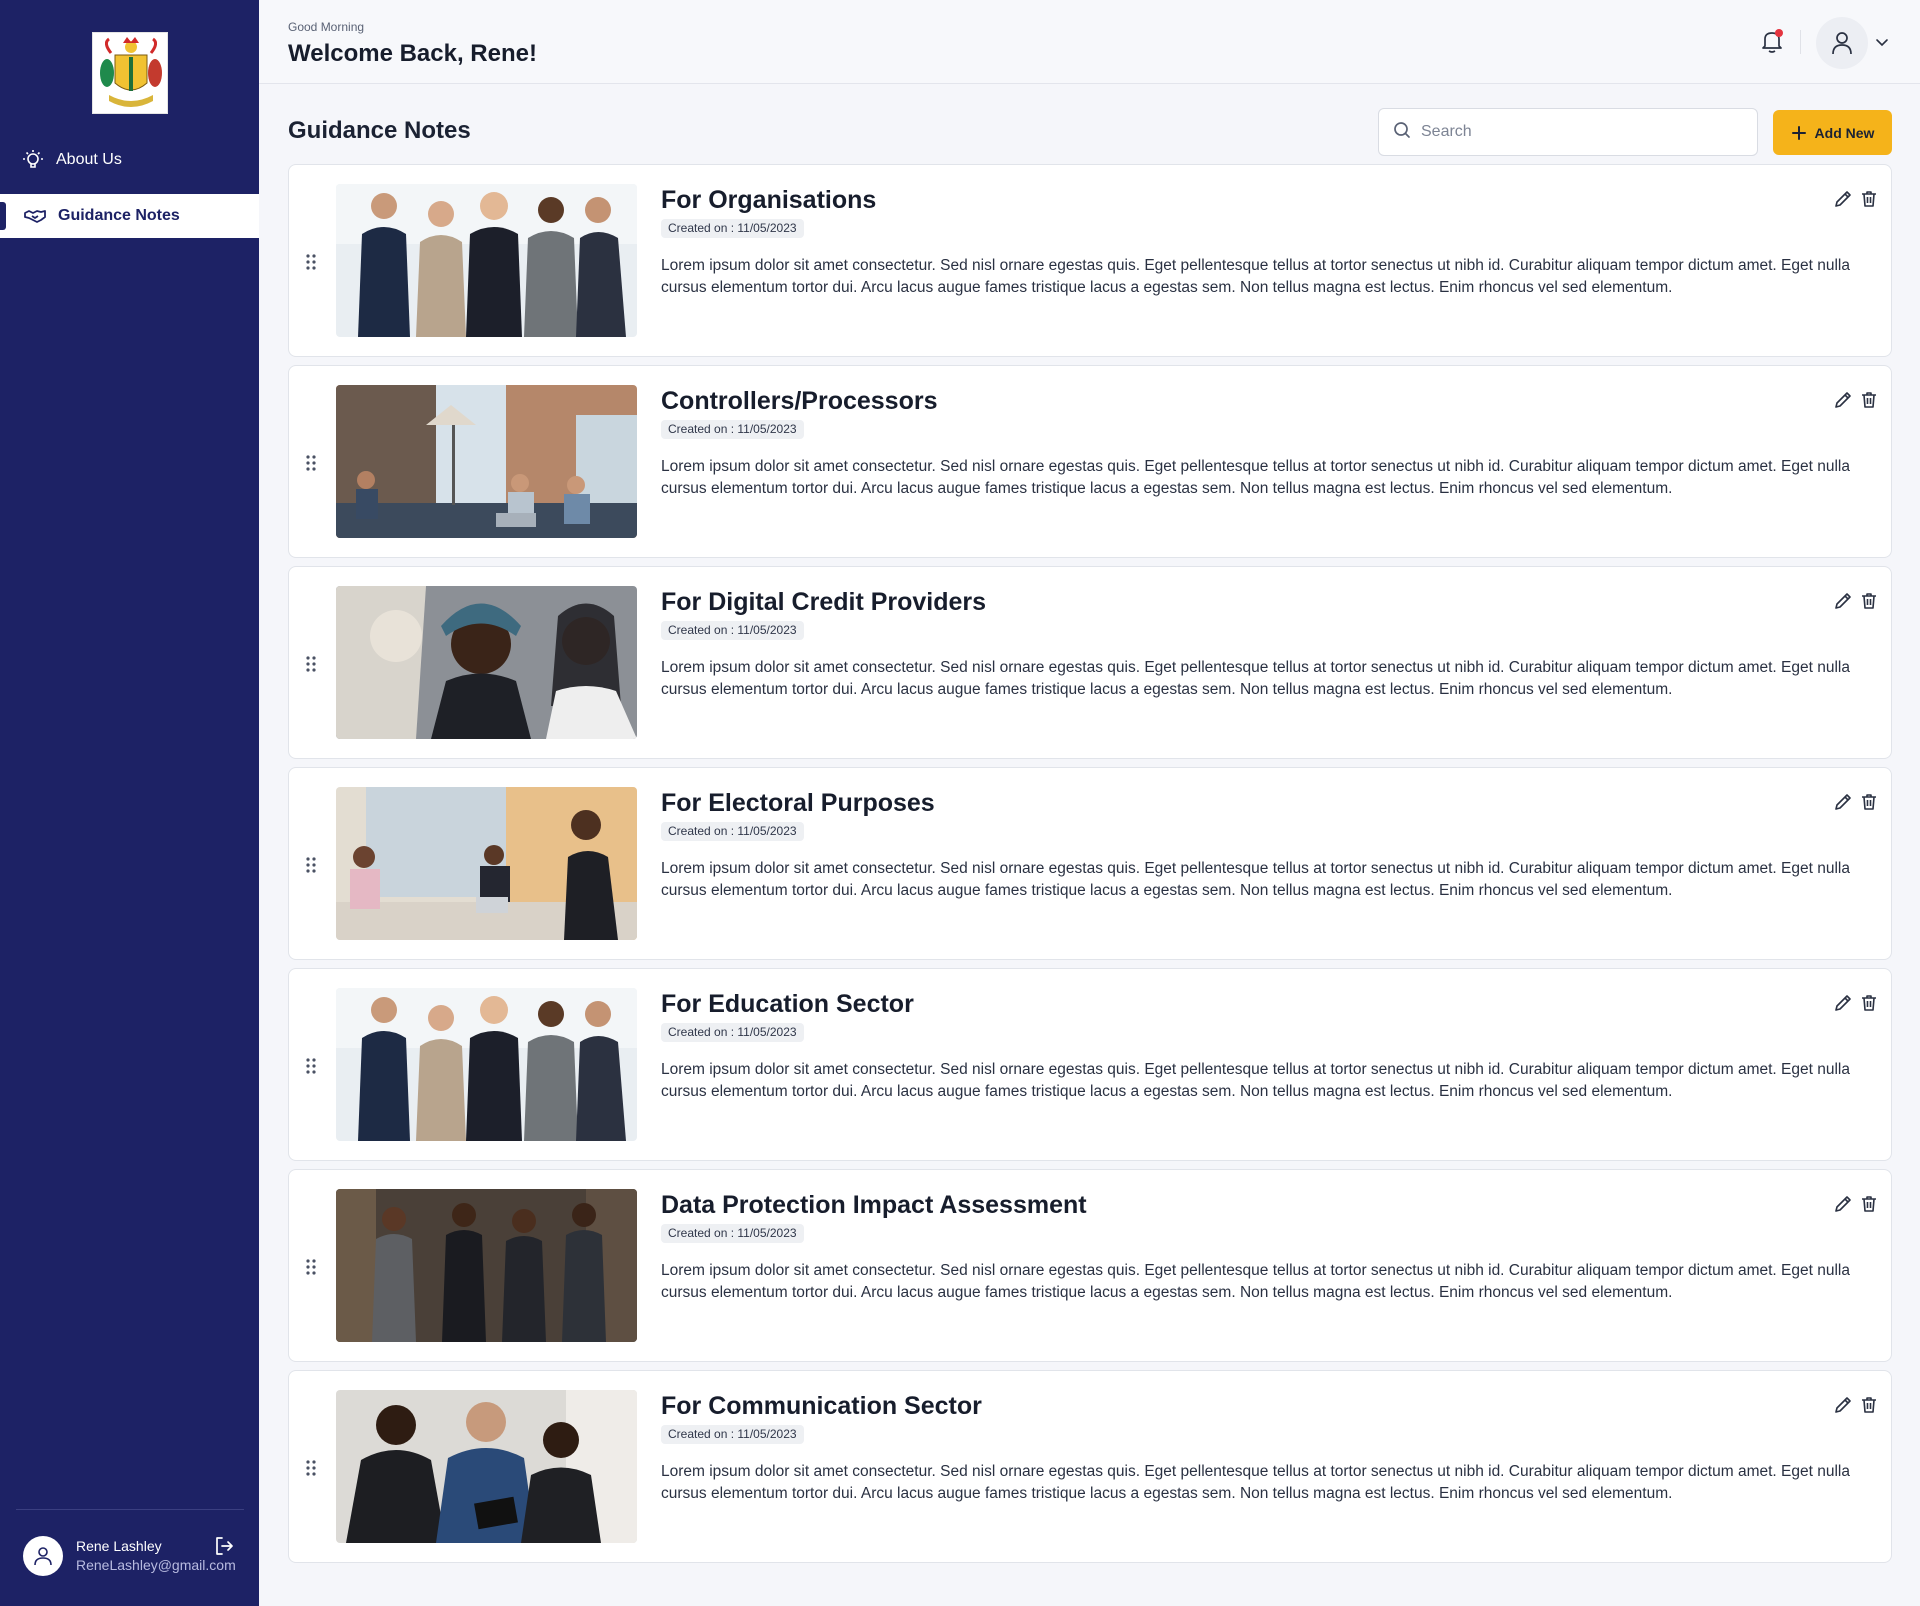  What do you see at coordinates (130, 1509) in the screenshot?
I see `sidebar-divider` at bounding box center [130, 1509].